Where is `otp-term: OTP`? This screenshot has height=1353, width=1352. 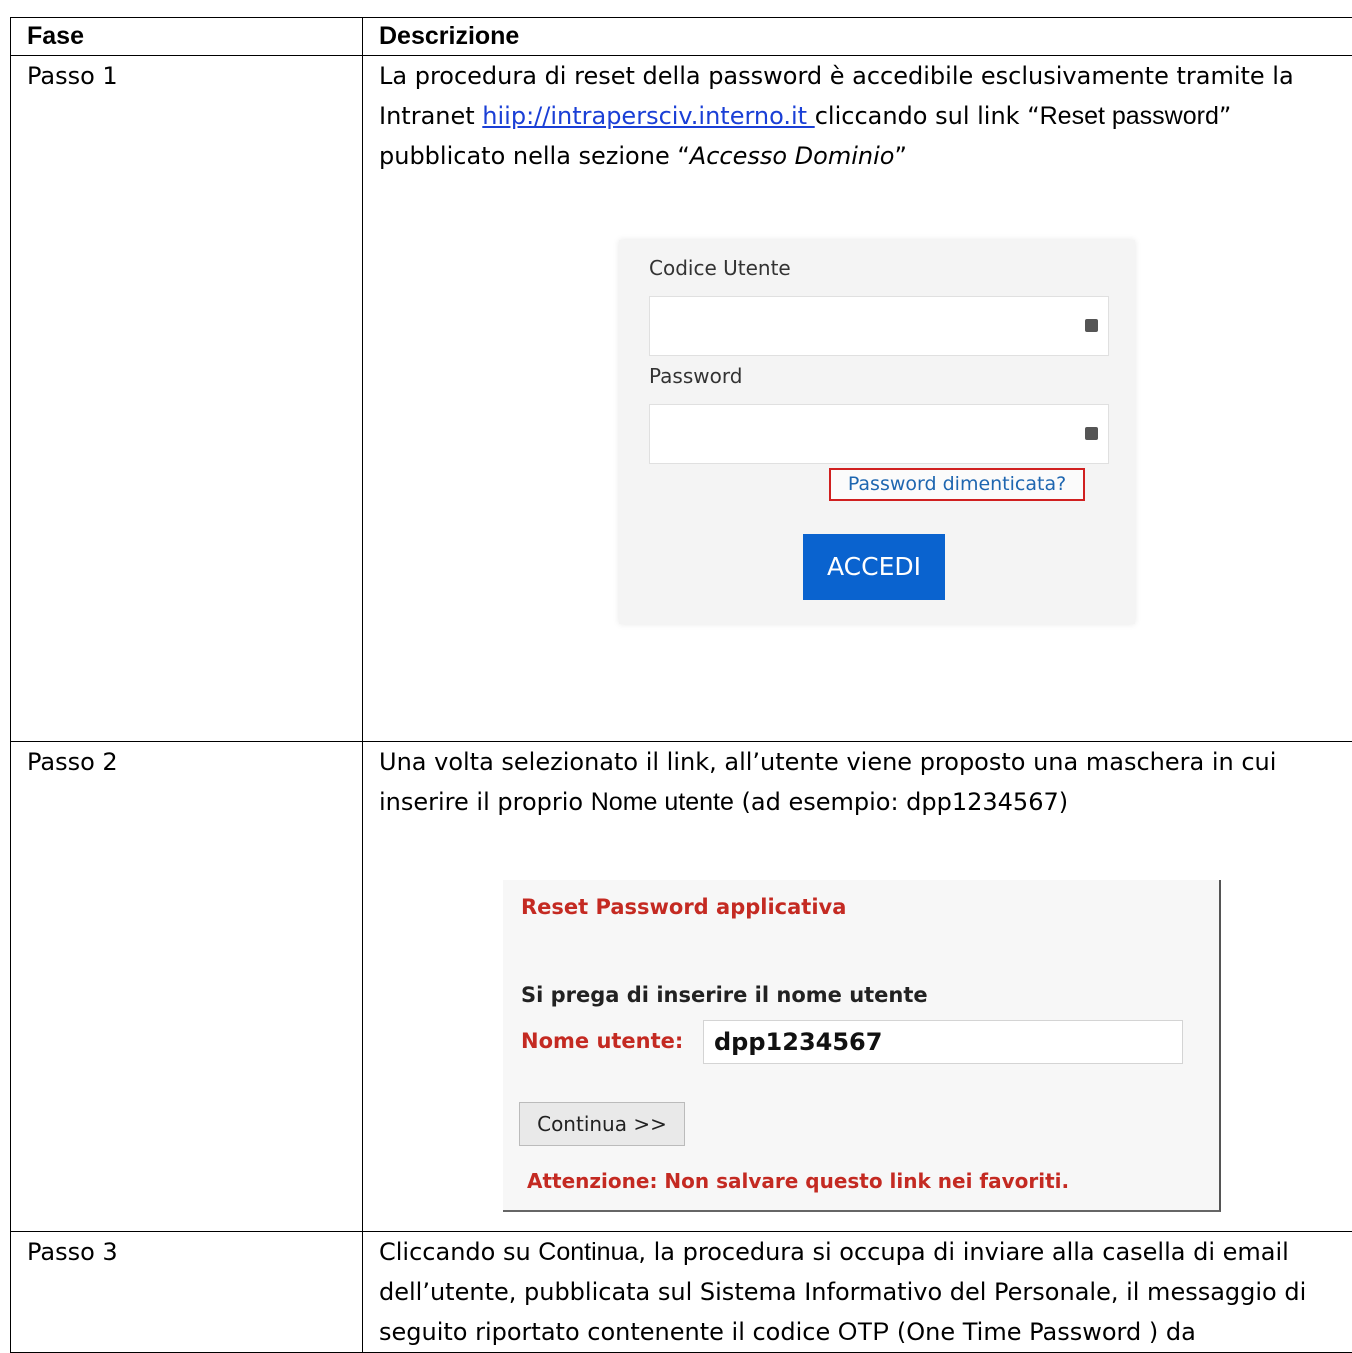
otp-term: OTP is located at coordinates (863, 1332).